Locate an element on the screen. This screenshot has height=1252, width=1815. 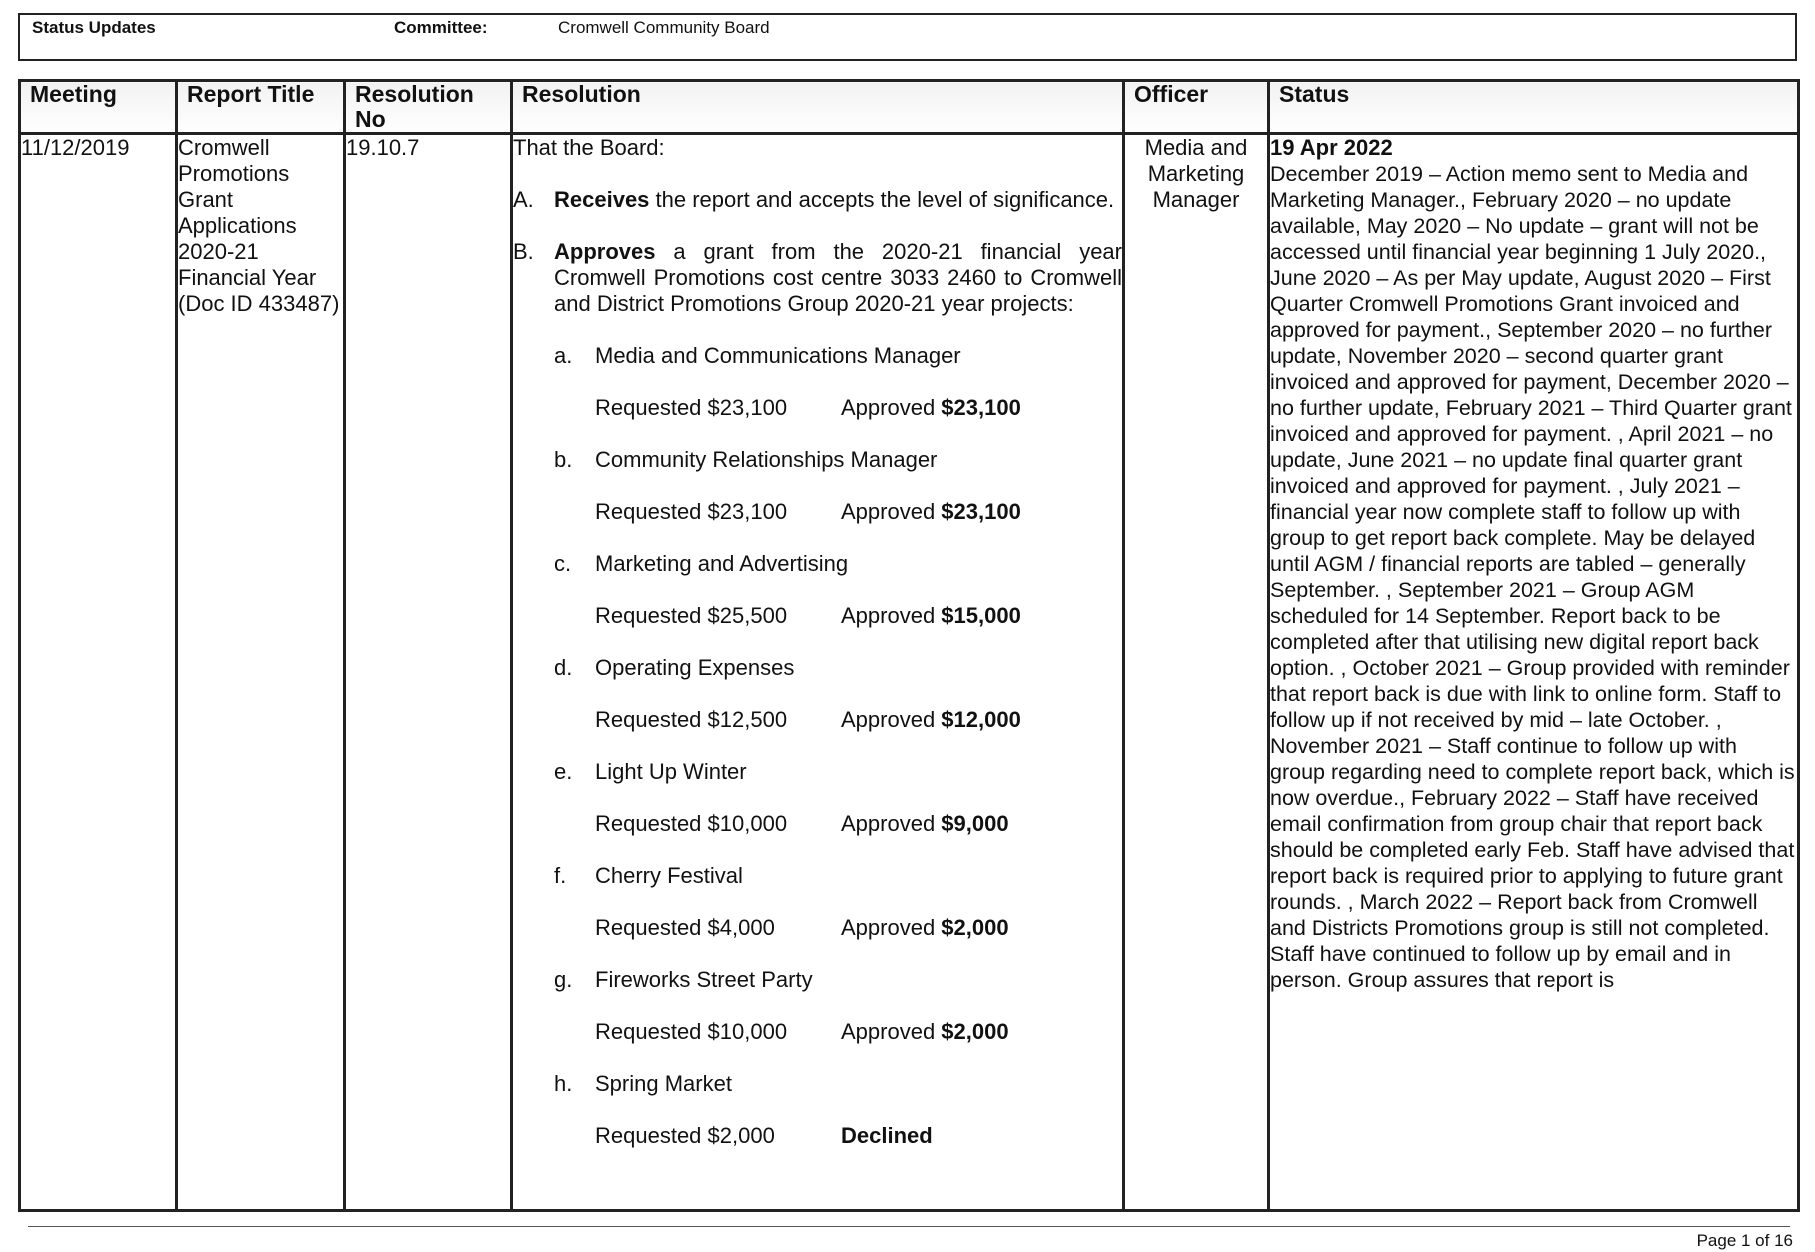
col-report-title: Report Title is located at coordinates (260, 107).